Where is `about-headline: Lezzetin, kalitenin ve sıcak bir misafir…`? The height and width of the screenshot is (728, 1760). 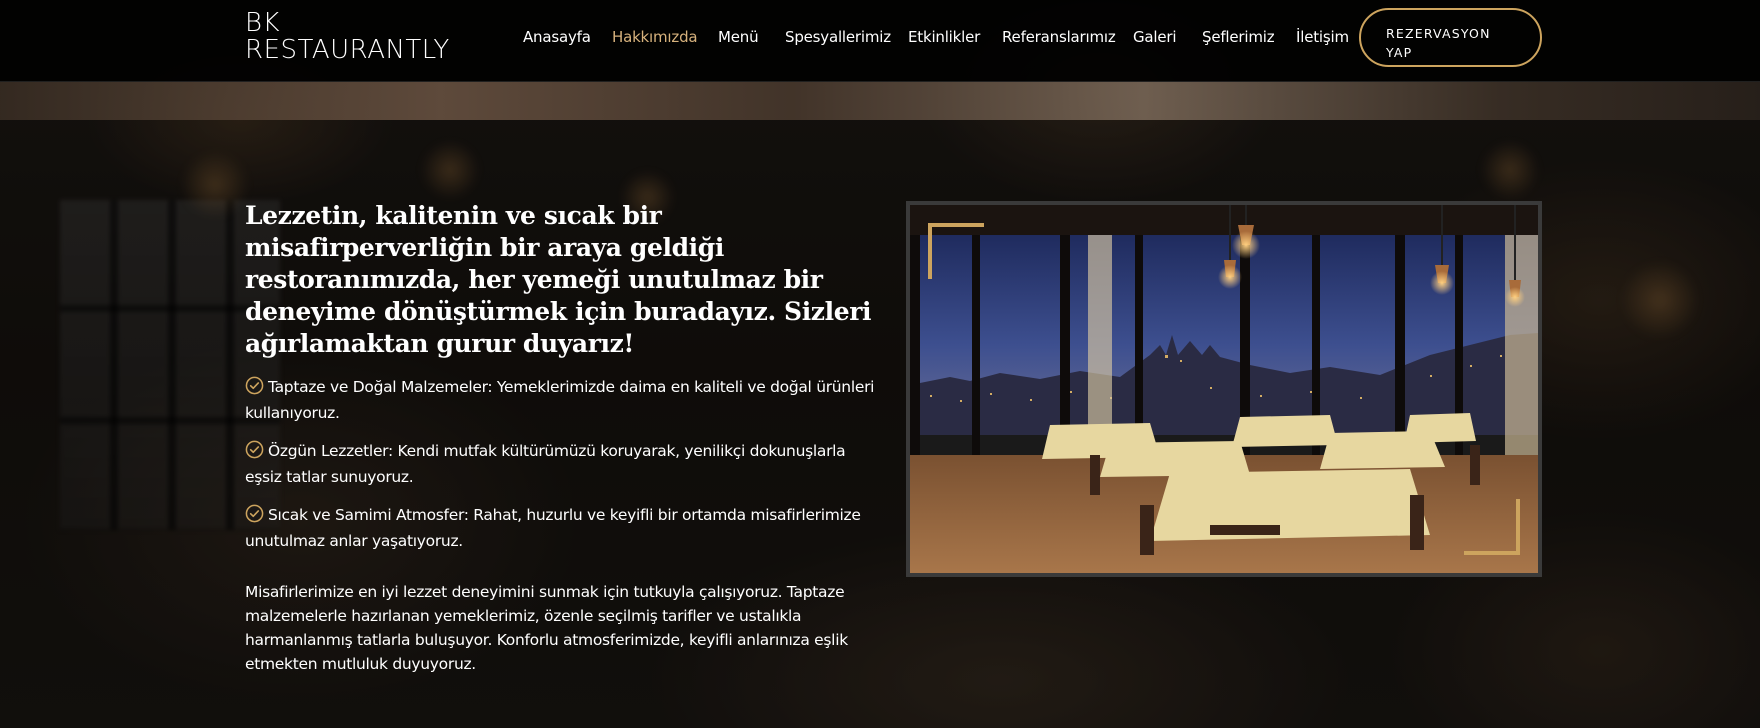
about-headline: Lezzetin, kalitenin ve sıcak bir misafir… is located at coordinates (558, 279).